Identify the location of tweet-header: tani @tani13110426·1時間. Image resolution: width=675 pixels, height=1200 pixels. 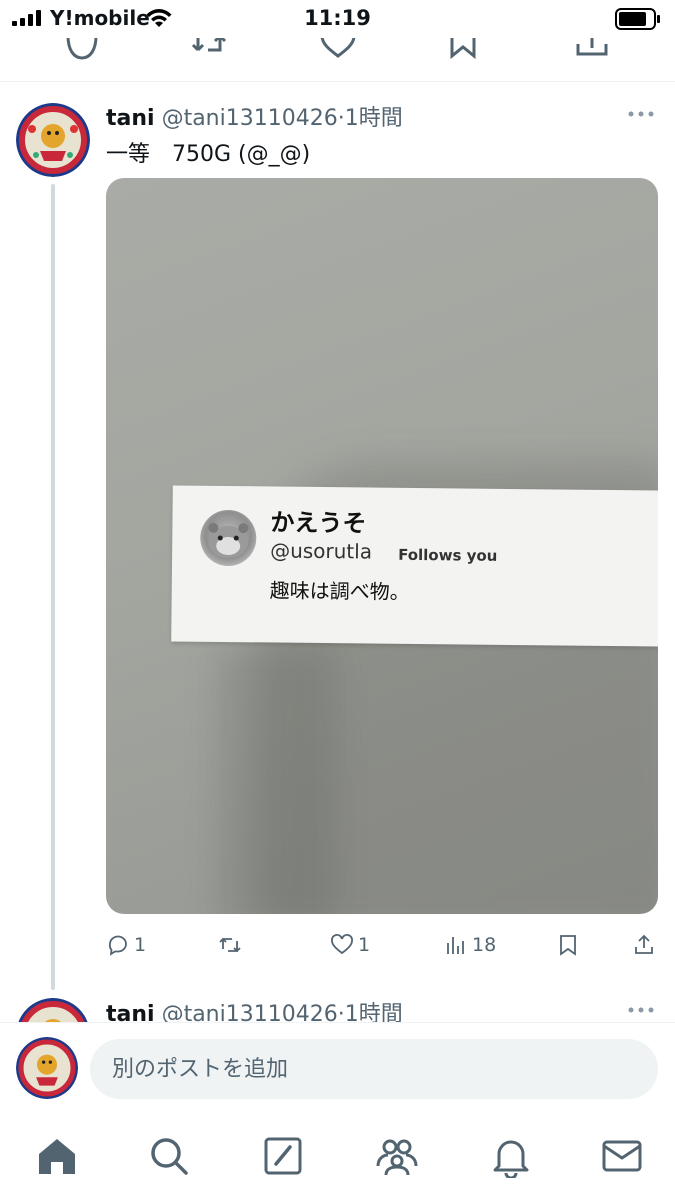
(254, 116).